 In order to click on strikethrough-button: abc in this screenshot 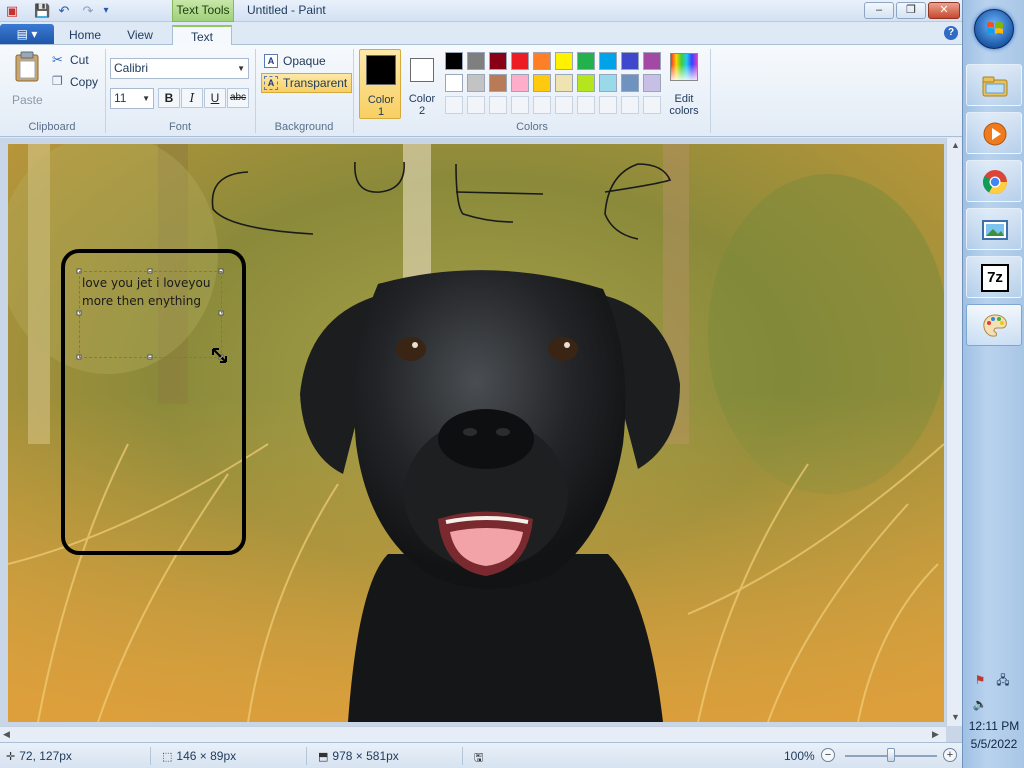, I will do `click(238, 98)`.